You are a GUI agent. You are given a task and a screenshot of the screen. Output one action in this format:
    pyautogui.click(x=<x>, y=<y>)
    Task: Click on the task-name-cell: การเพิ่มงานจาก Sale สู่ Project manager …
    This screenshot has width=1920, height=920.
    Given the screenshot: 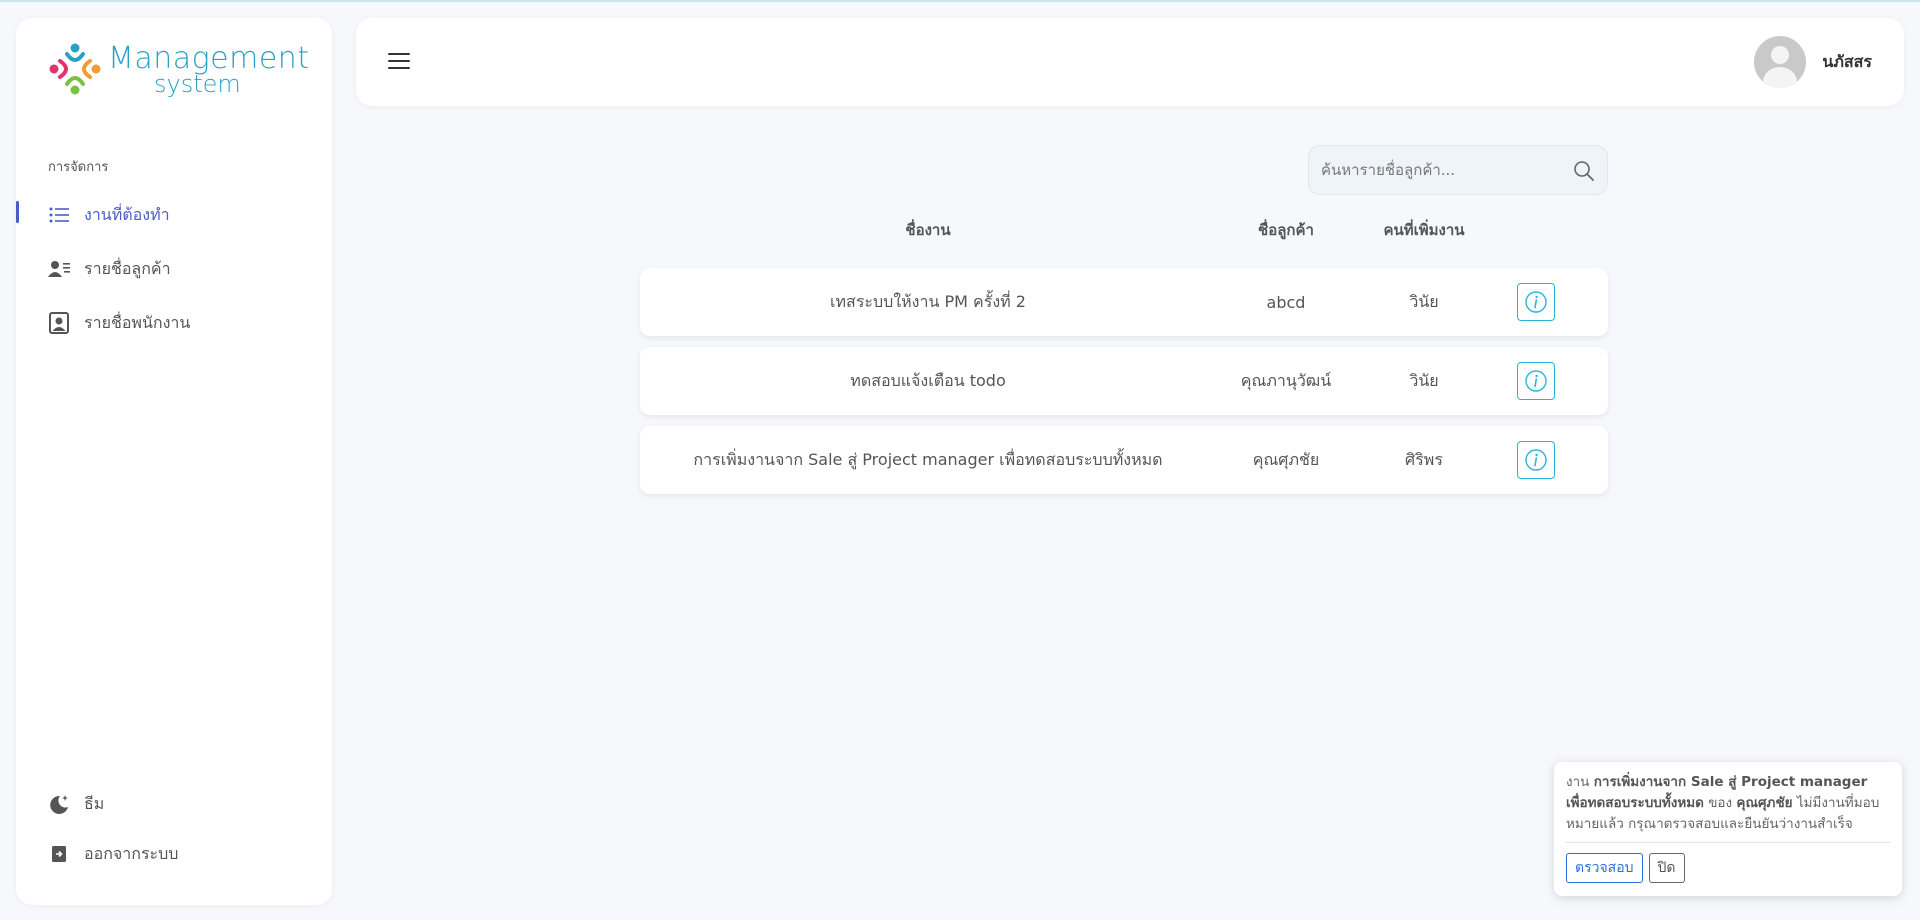 What is the action you would take?
    pyautogui.click(x=928, y=459)
    